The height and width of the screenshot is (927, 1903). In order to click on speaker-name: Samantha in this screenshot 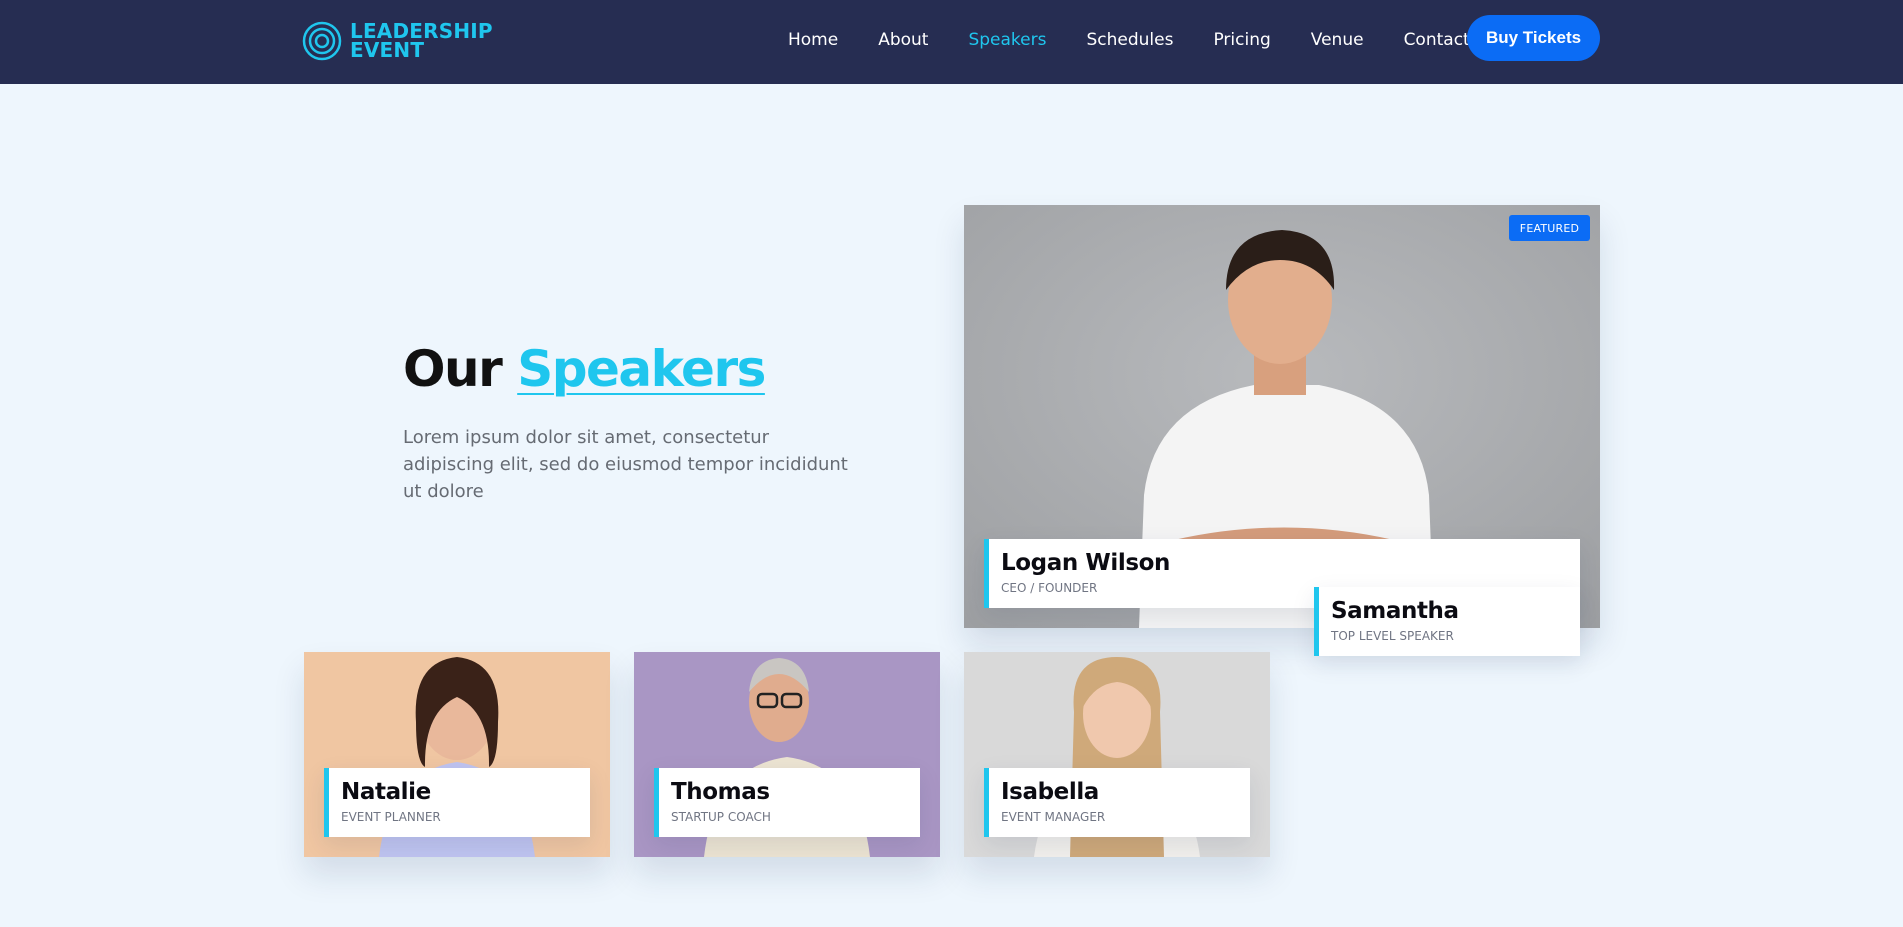, I will do `click(1395, 611)`.